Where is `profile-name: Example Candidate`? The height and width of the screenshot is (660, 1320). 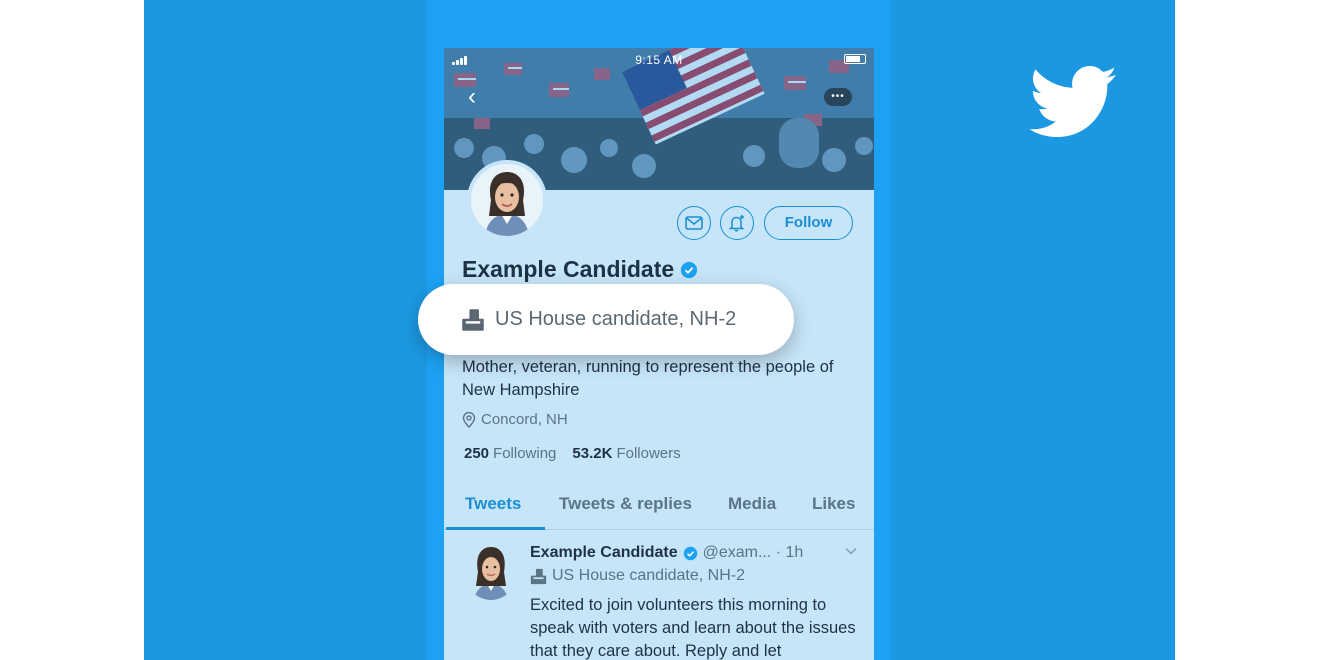
profile-name: Example Candidate is located at coordinates (568, 269).